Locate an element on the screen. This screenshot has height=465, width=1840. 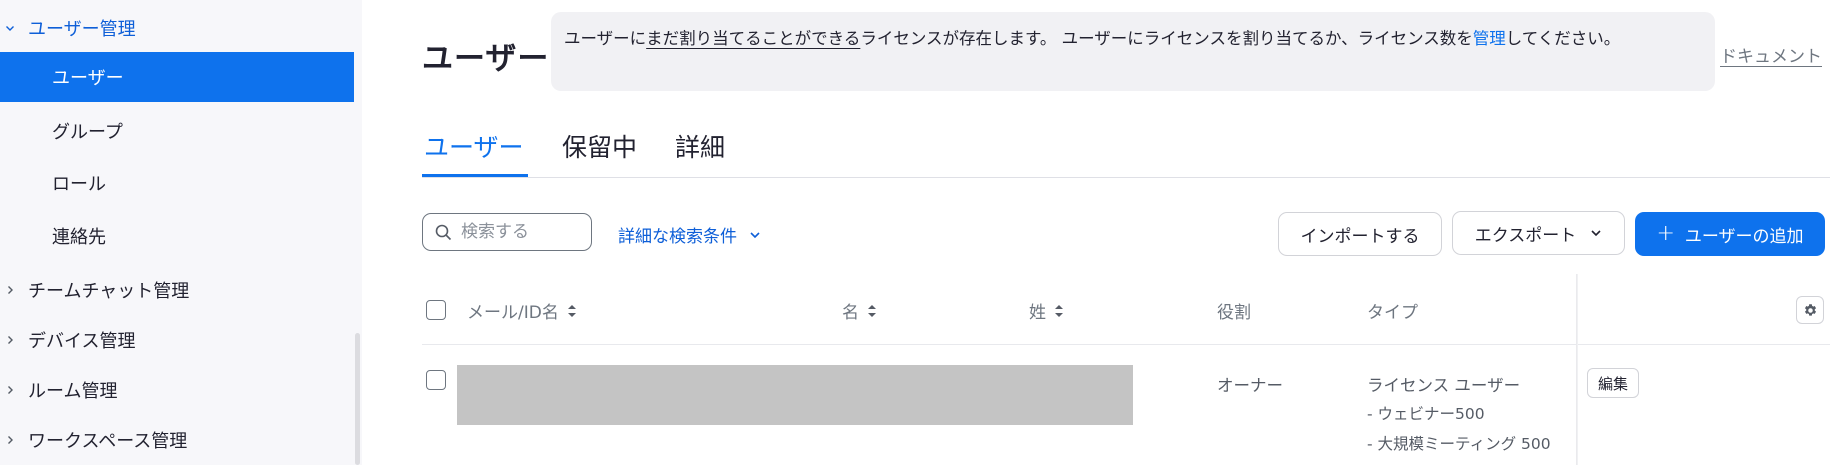
row-checkbox is located at coordinates (436, 380).